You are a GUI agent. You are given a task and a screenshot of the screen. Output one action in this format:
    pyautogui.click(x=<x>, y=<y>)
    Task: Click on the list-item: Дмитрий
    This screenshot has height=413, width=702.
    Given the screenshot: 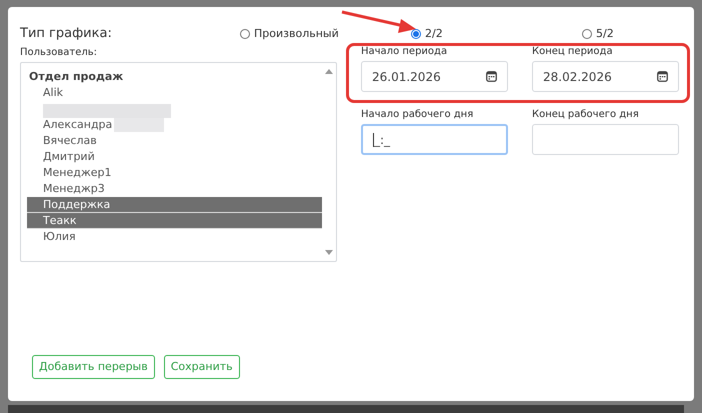 What is the action you would take?
    pyautogui.click(x=174, y=157)
    